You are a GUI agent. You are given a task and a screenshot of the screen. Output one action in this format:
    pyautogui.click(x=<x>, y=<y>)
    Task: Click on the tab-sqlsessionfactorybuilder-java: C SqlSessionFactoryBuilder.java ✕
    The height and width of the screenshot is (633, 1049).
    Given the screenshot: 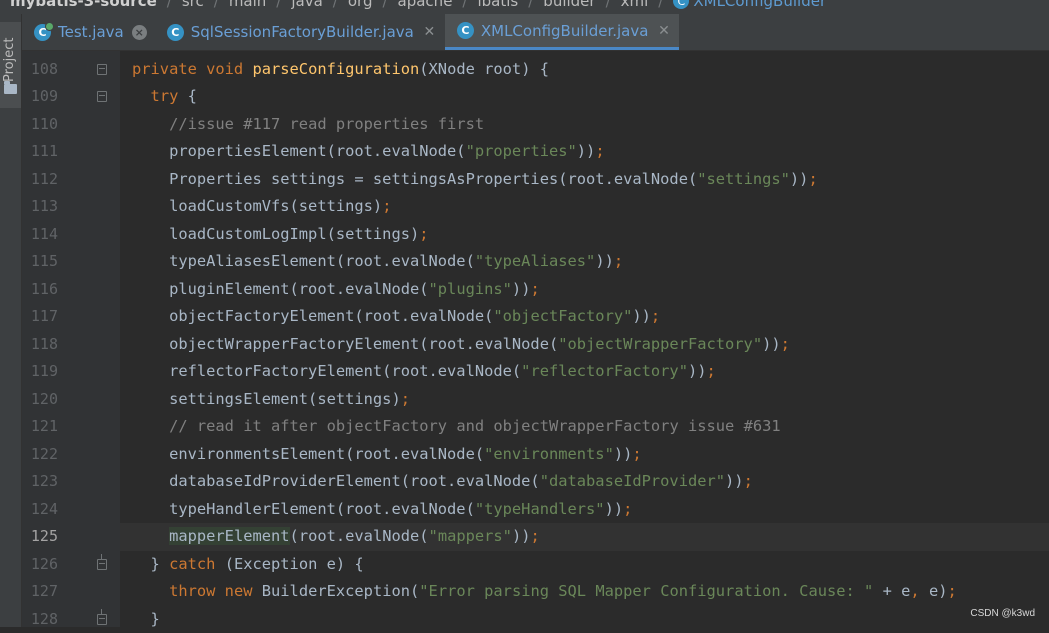 What is the action you would take?
    pyautogui.click(x=300, y=32)
    